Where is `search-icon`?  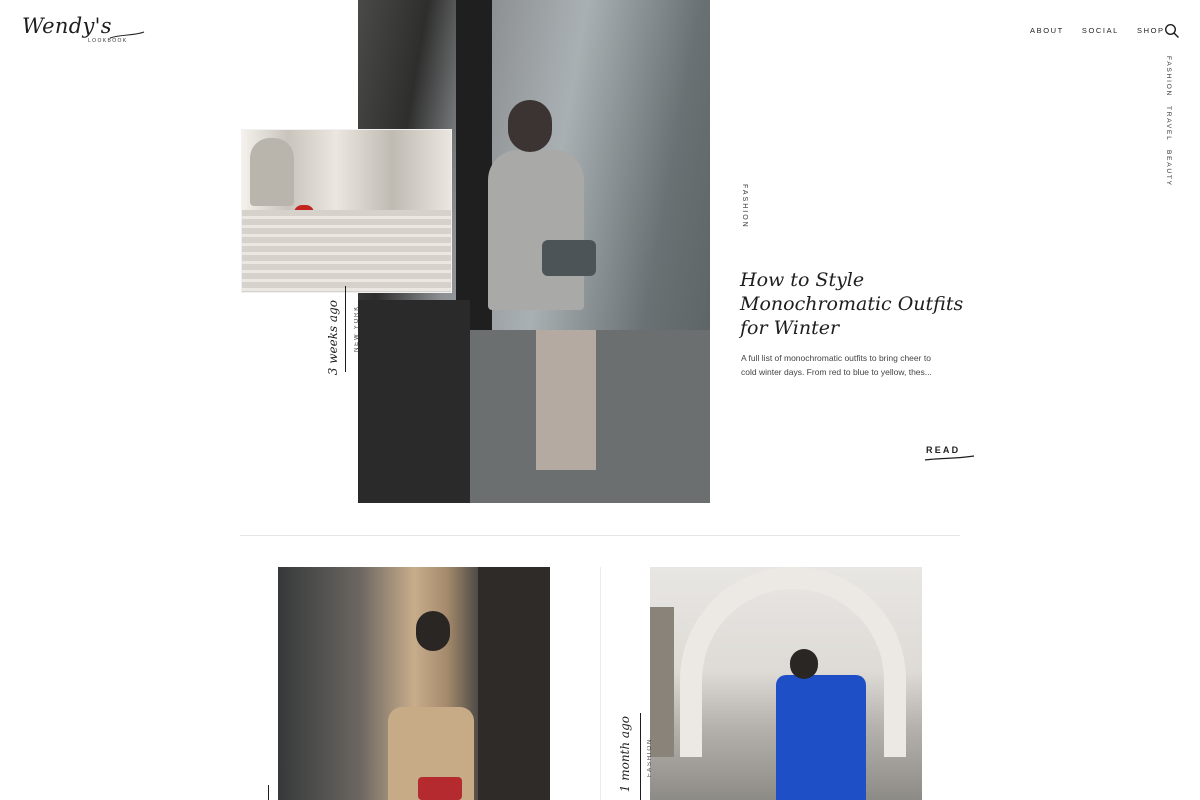
search-icon is located at coordinates (1172, 31).